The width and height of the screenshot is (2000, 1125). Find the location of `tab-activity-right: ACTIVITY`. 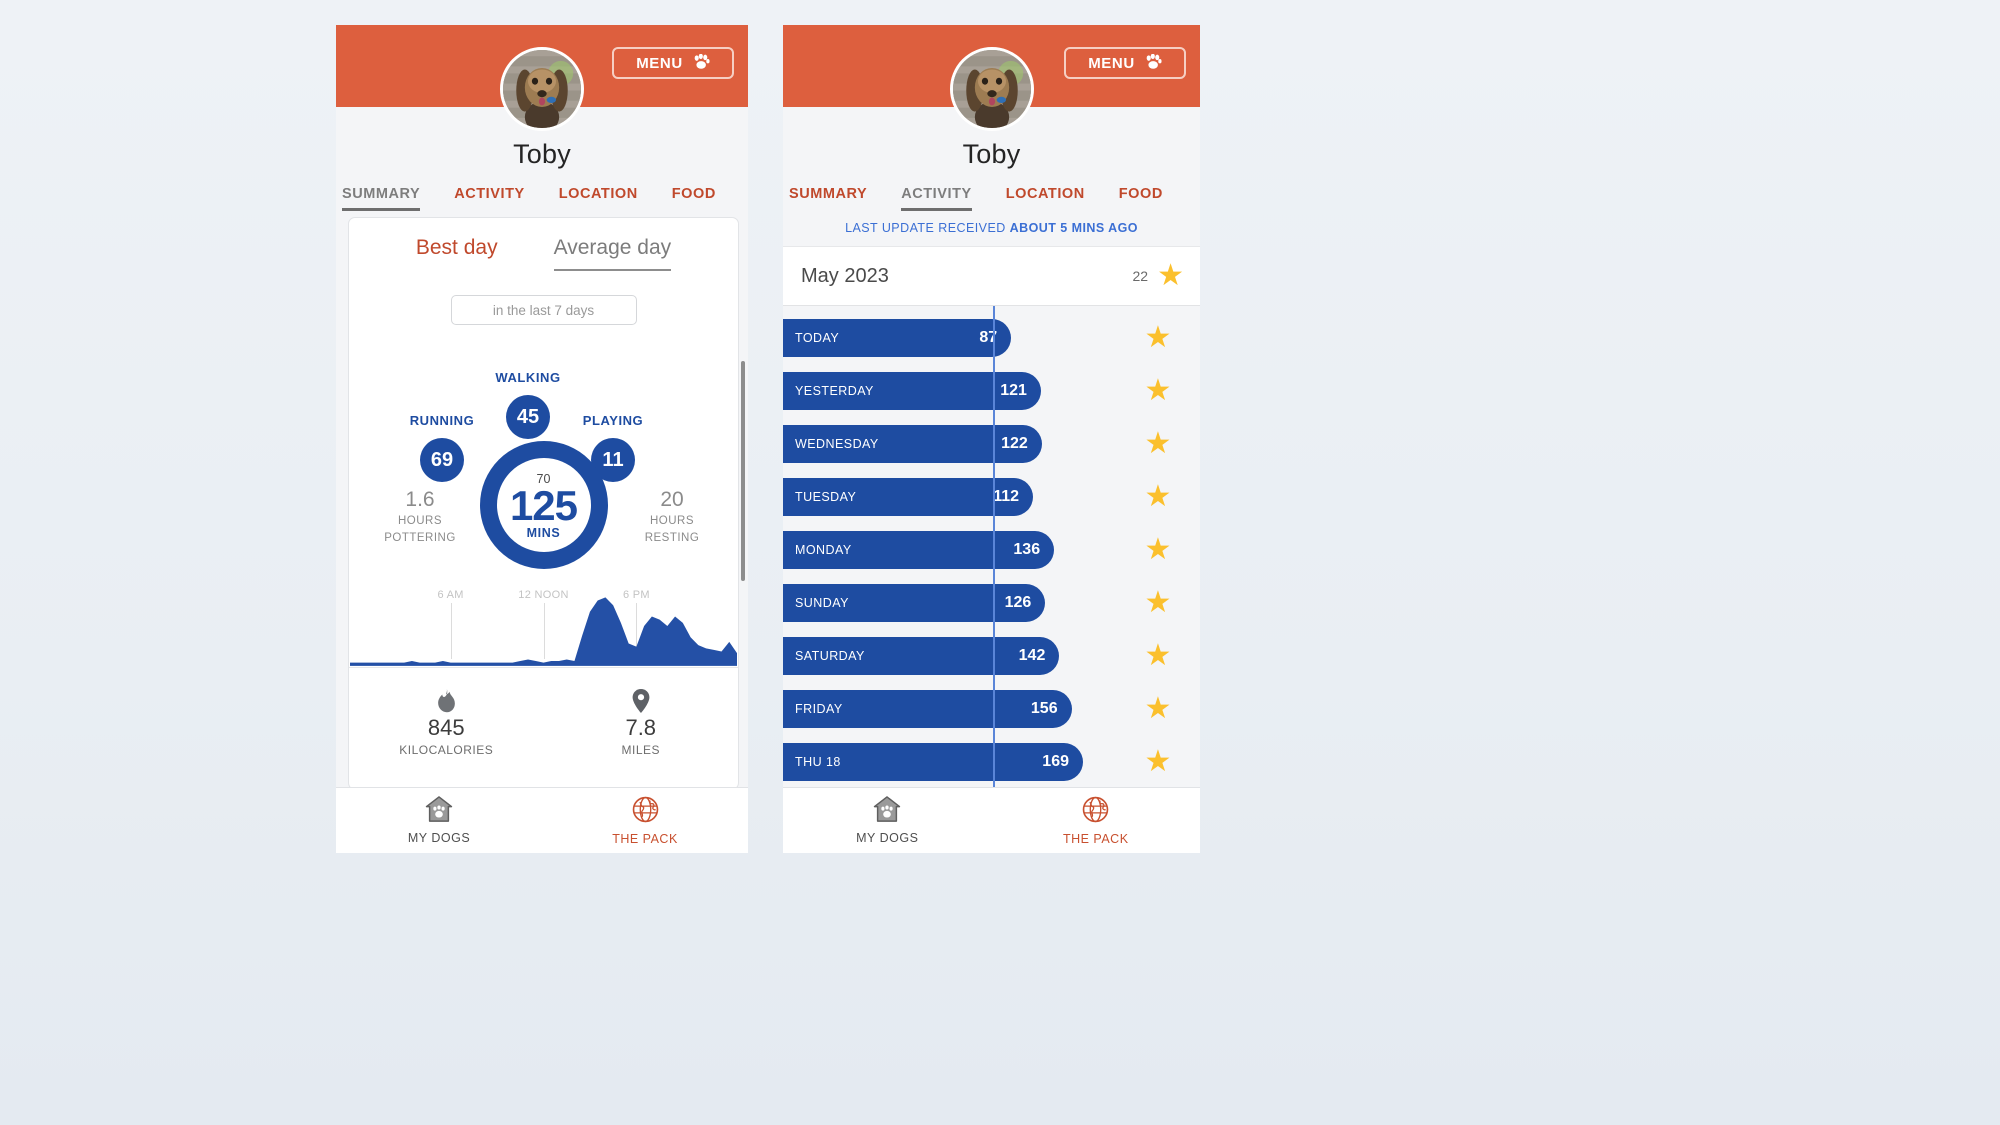

tab-activity-right: ACTIVITY is located at coordinates (937, 196).